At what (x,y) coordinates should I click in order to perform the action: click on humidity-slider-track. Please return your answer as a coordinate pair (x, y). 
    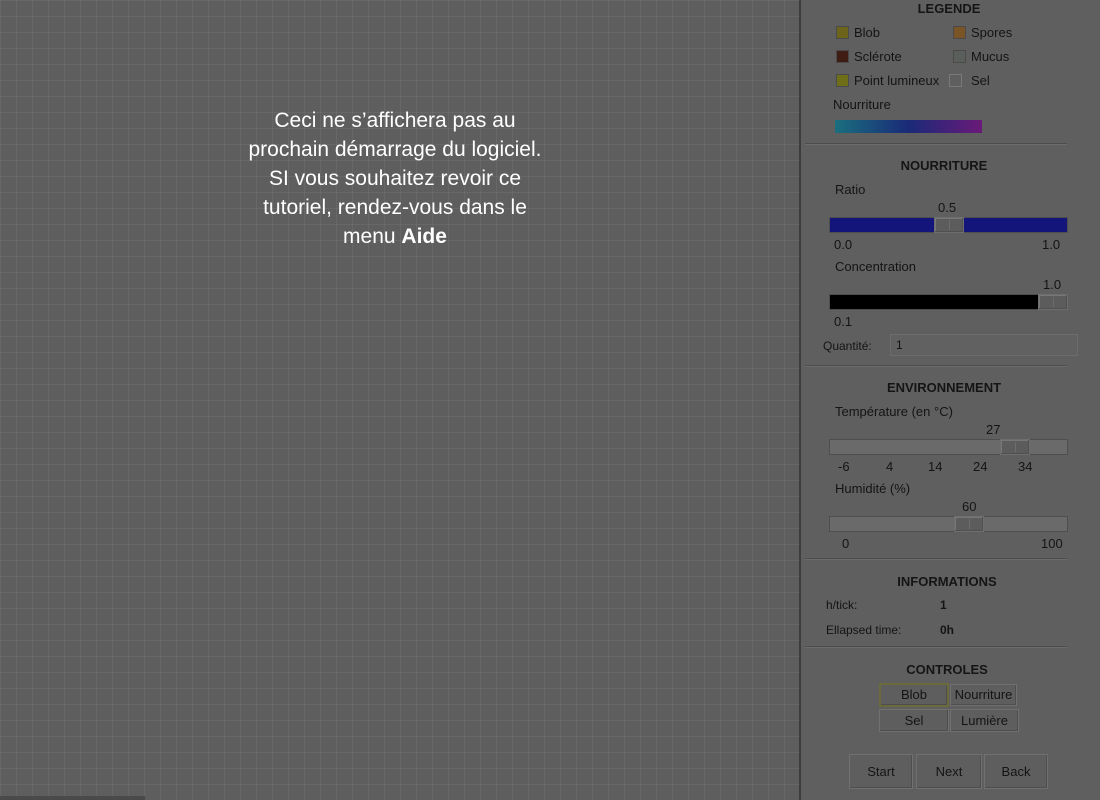
    Looking at the image, I should click on (948, 524).